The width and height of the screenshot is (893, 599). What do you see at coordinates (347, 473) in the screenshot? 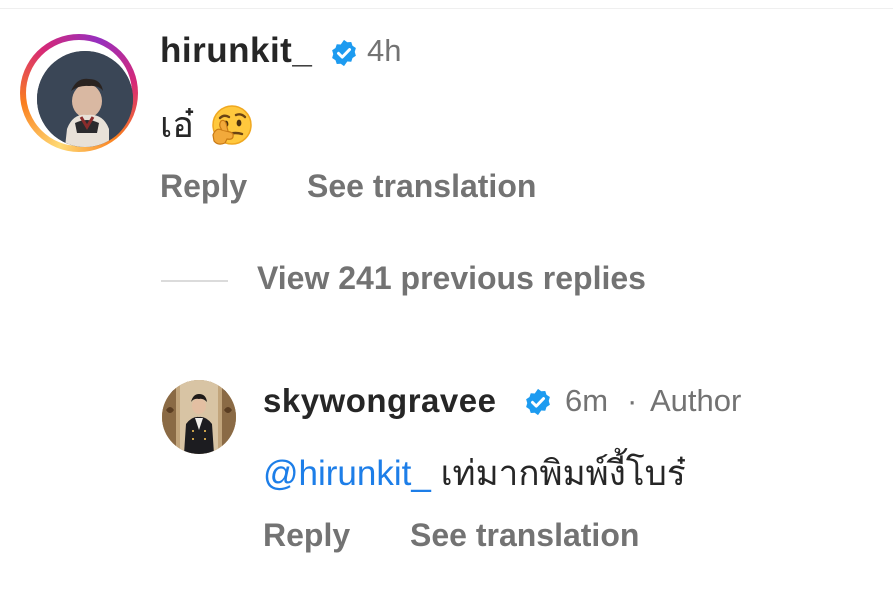
I see `mention-link: @hirunkit_` at bounding box center [347, 473].